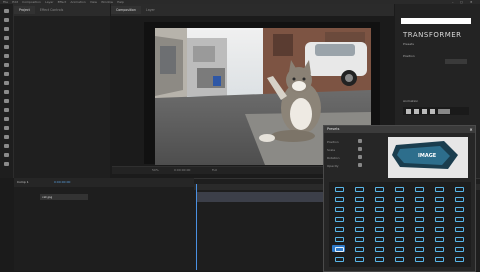 The width and height of the screenshot is (480, 272). I want to click on layer-name: cat.jpg, so click(64, 197).